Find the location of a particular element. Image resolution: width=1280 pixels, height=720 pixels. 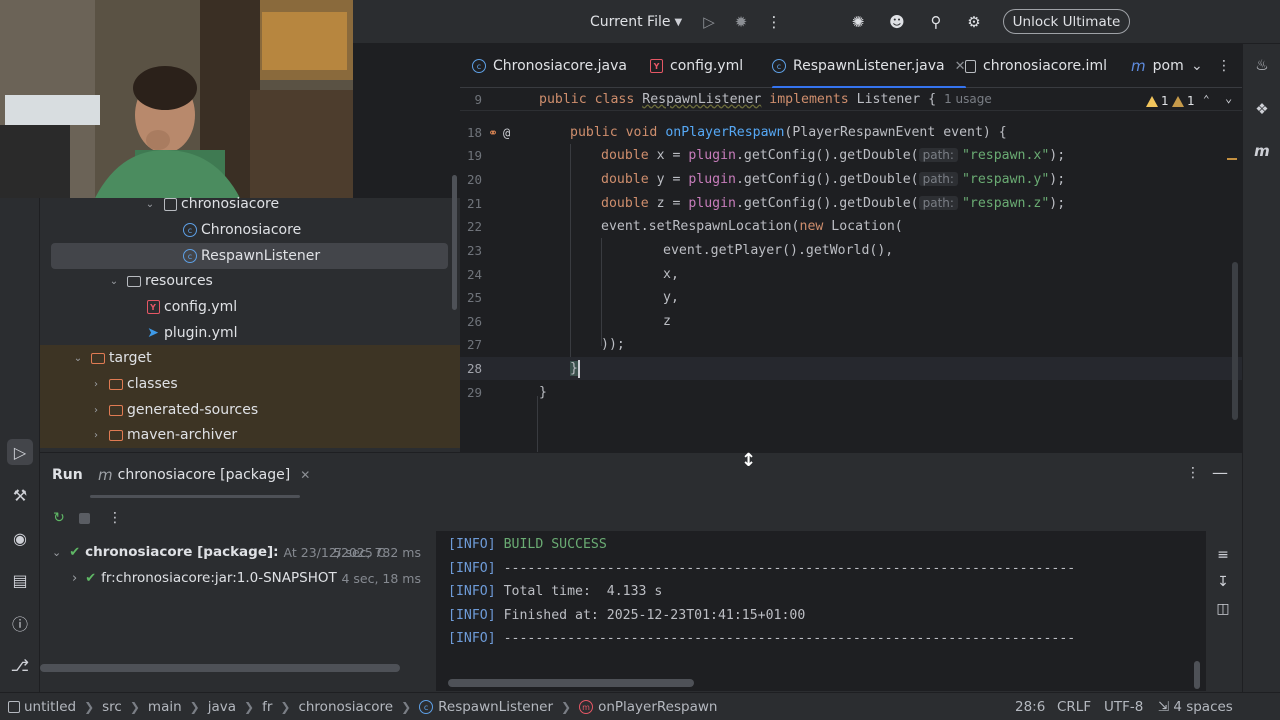

notifications-bell-icon: ♨ is located at coordinates (1262, 65).